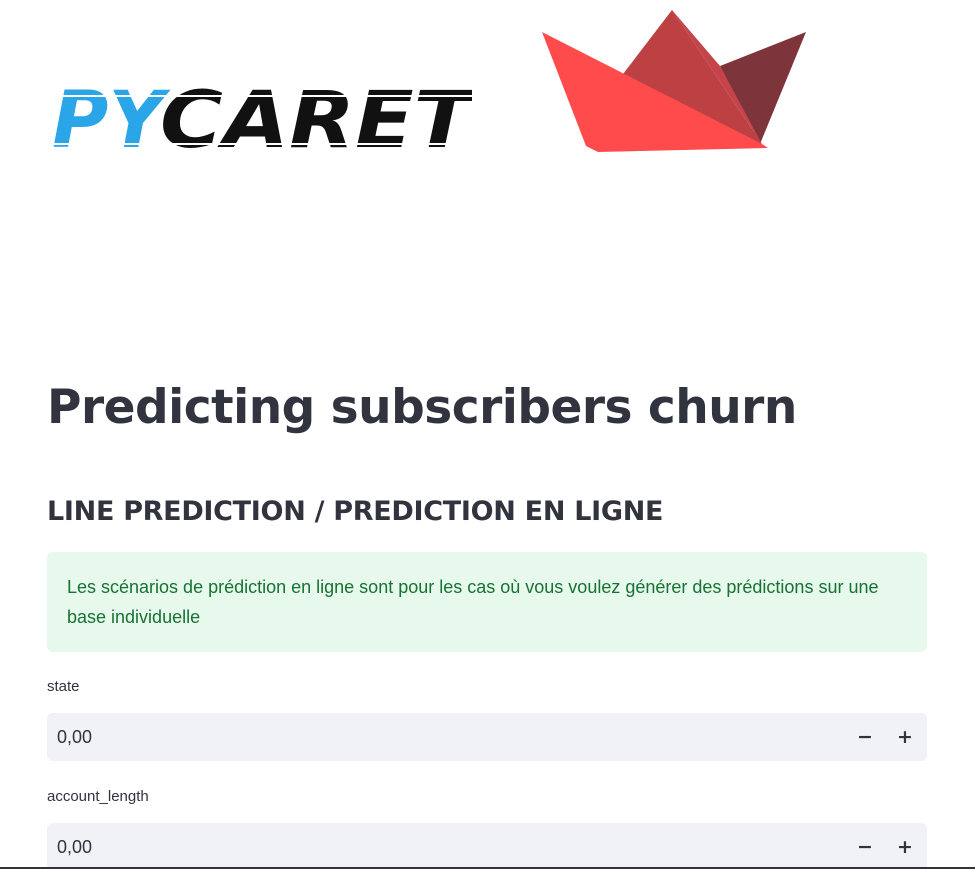 Image resolution: width=975 pixels, height=869 pixels. What do you see at coordinates (674, 81) in the screenshot?
I see `streamlit-logo` at bounding box center [674, 81].